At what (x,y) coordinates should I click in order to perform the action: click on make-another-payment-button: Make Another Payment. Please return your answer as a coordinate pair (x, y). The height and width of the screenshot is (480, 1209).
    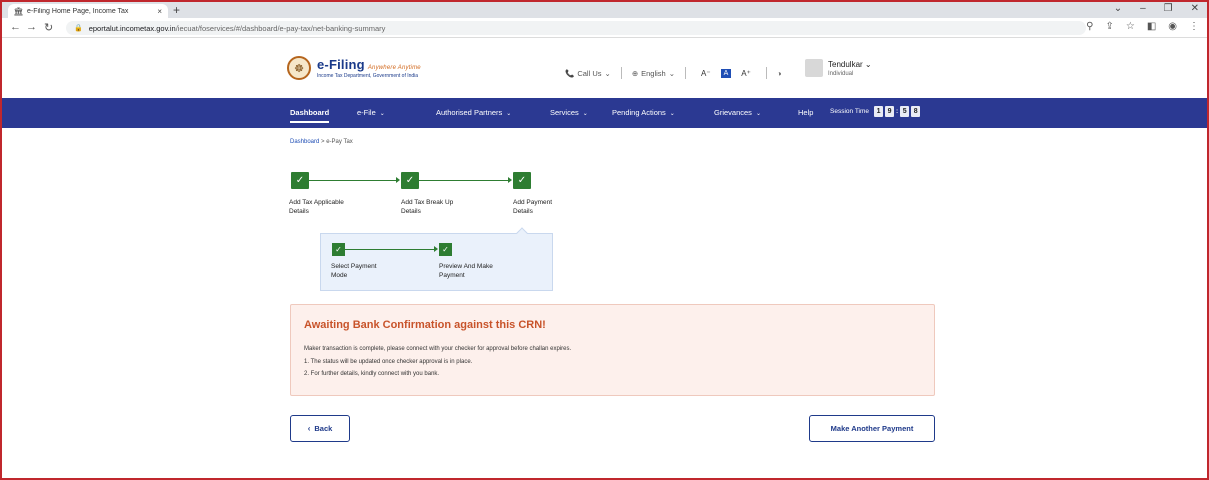
    Looking at the image, I should click on (872, 428).